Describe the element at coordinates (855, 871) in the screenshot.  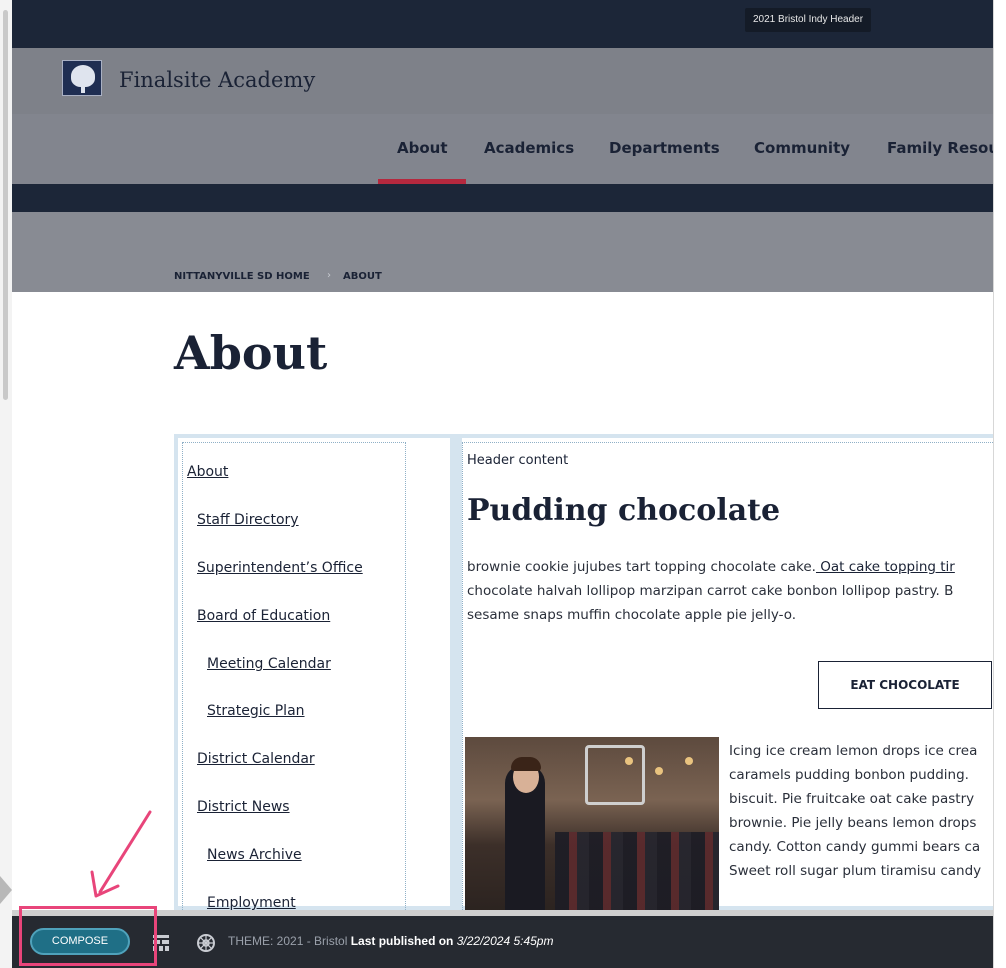
I see `para-line: Sweet roll sugar plum tiramisu candy` at that location.